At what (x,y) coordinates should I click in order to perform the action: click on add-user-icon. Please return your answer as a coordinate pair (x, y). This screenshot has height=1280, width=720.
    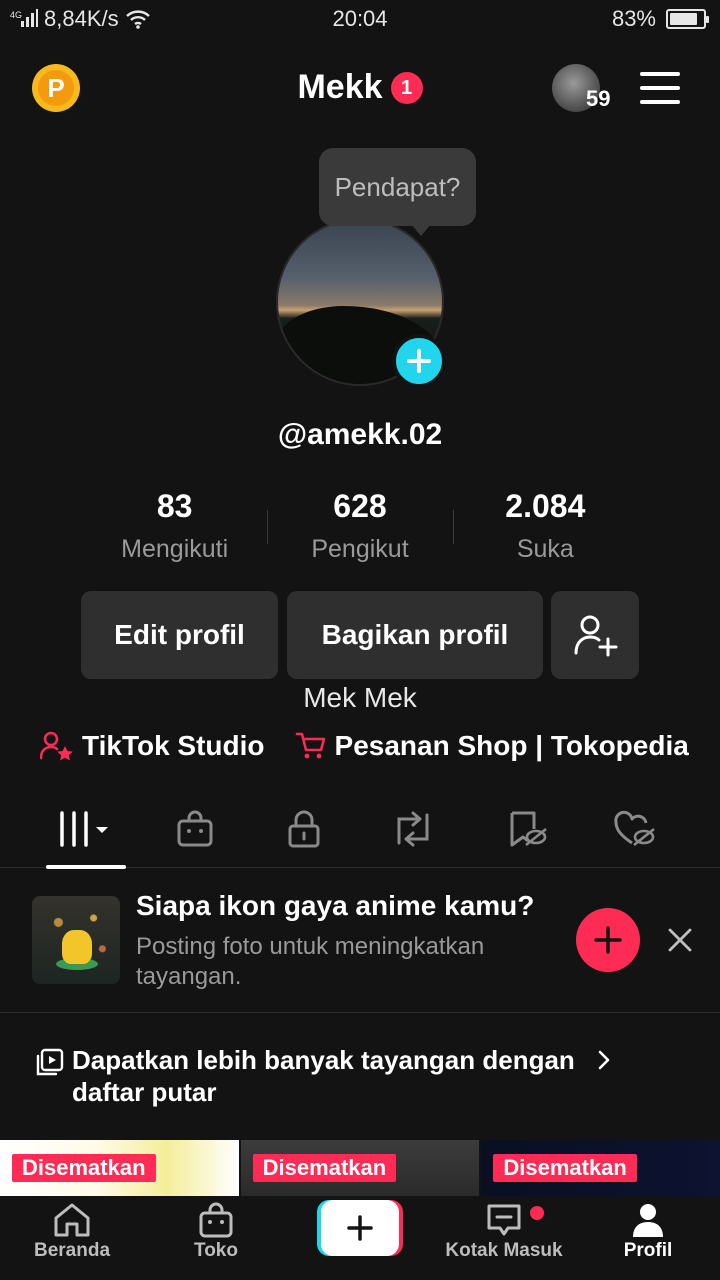
    Looking at the image, I should click on (596, 636).